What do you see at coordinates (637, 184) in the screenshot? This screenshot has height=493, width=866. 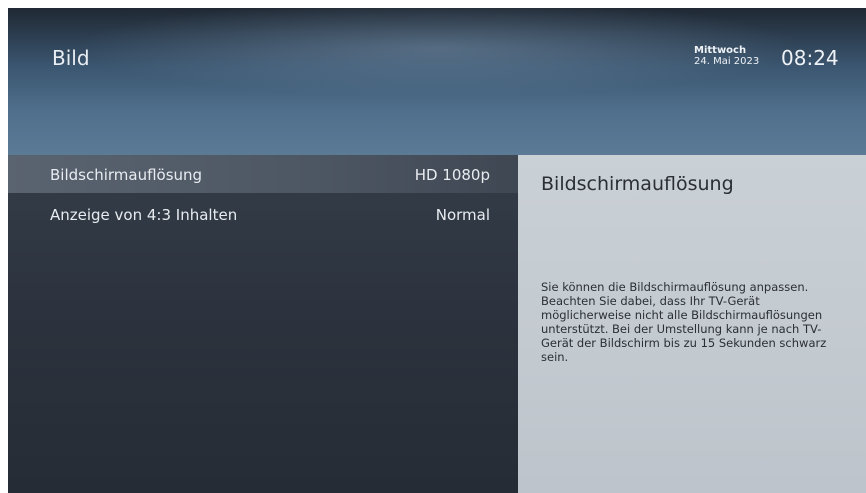 I see `info-title: Bildschirmauflösung` at bounding box center [637, 184].